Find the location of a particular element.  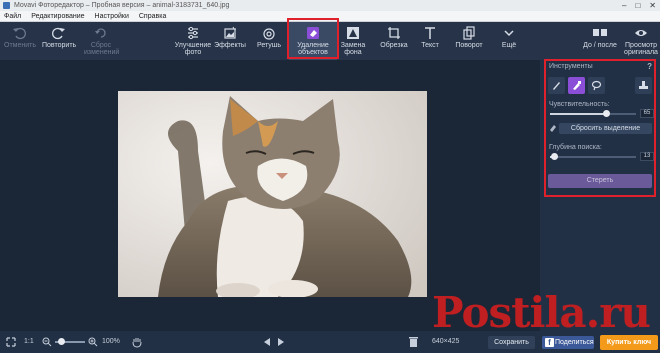

hand-icon is located at coordinates (137, 342).